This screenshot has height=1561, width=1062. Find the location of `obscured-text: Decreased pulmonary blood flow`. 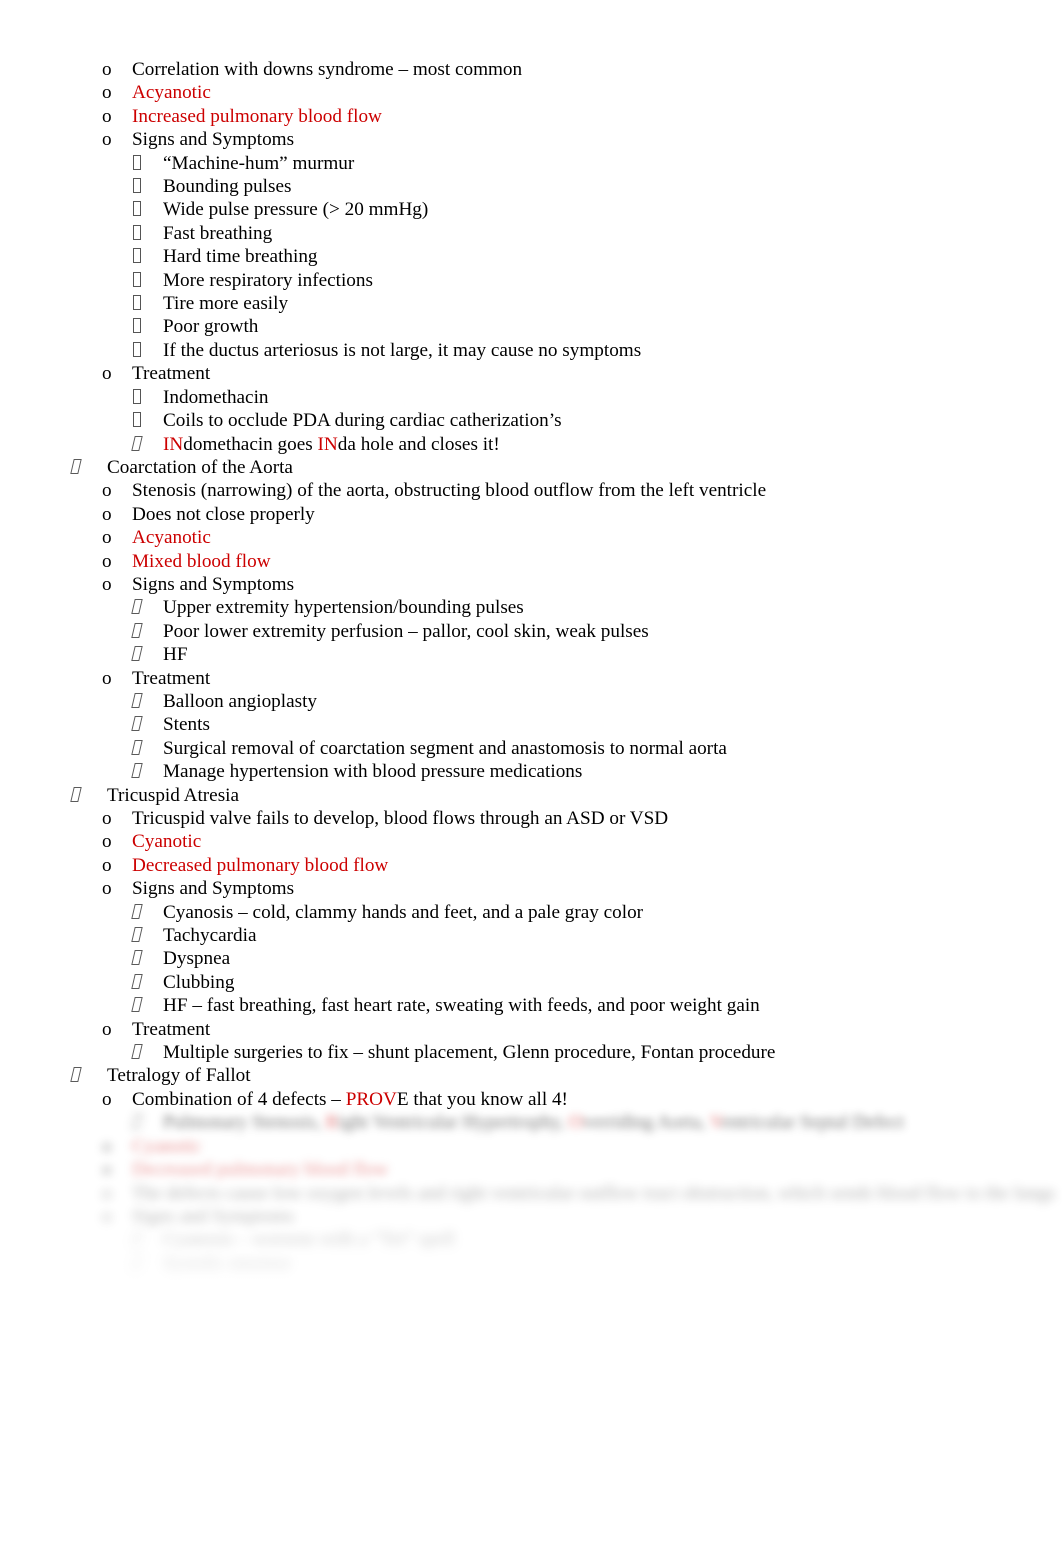

obscured-text: Decreased pulmonary blood flow is located at coordinates (260, 1170).